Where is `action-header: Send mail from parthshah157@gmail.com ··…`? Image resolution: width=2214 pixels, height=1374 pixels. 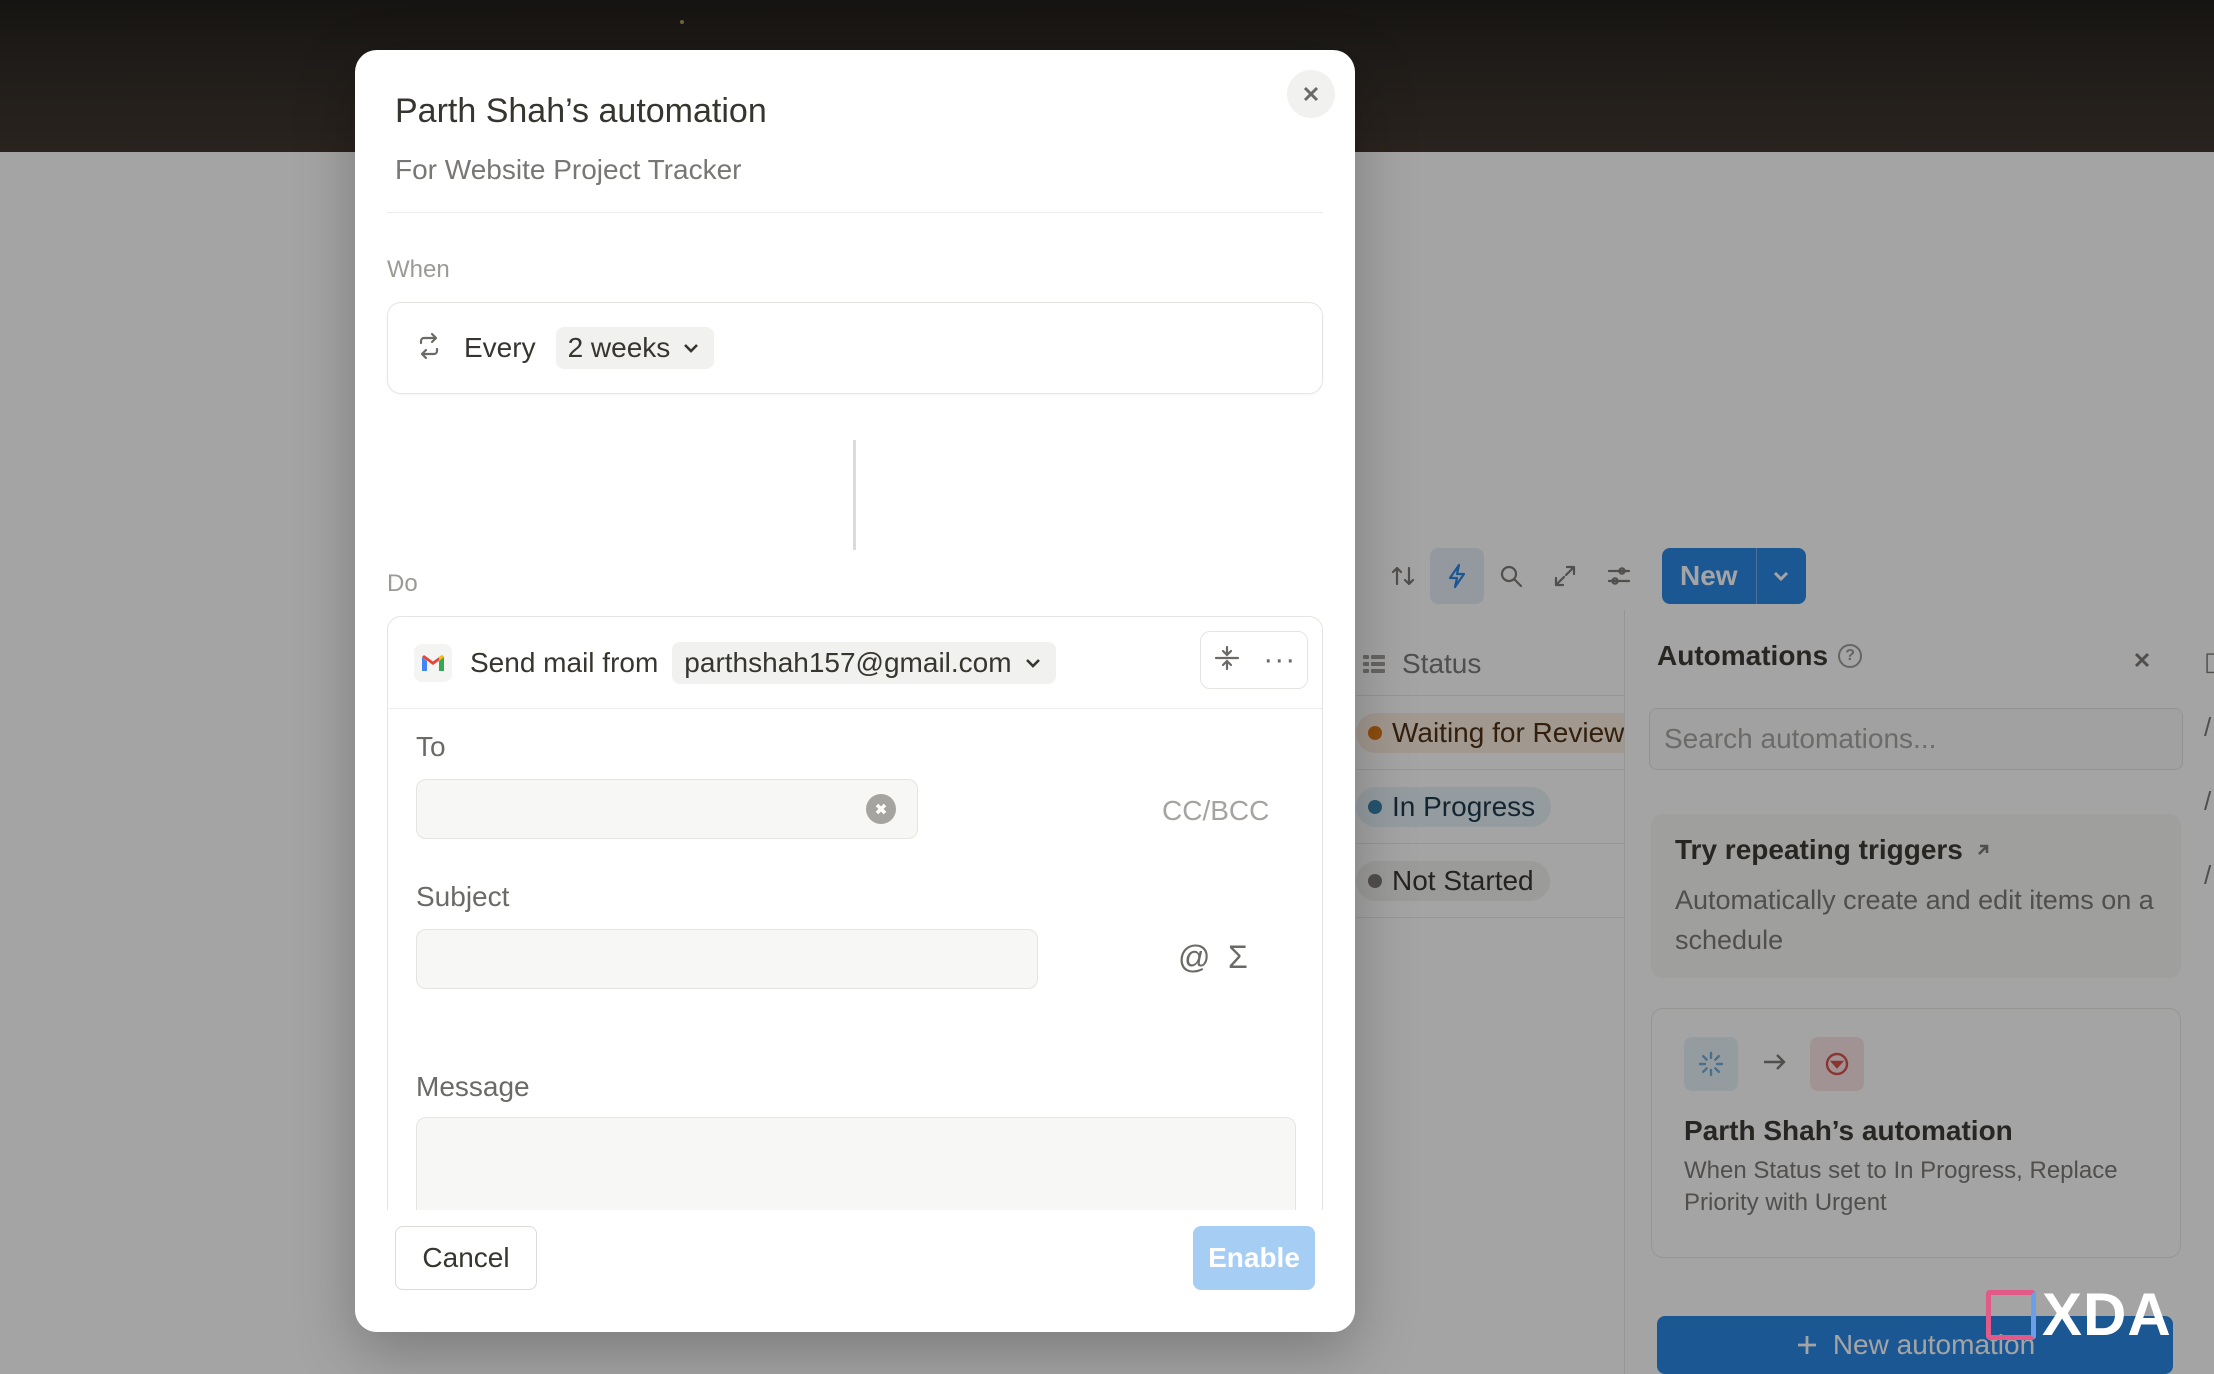 action-header: Send mail from parthshah157@gmail.com ··… is located at coordinates (855, 663).